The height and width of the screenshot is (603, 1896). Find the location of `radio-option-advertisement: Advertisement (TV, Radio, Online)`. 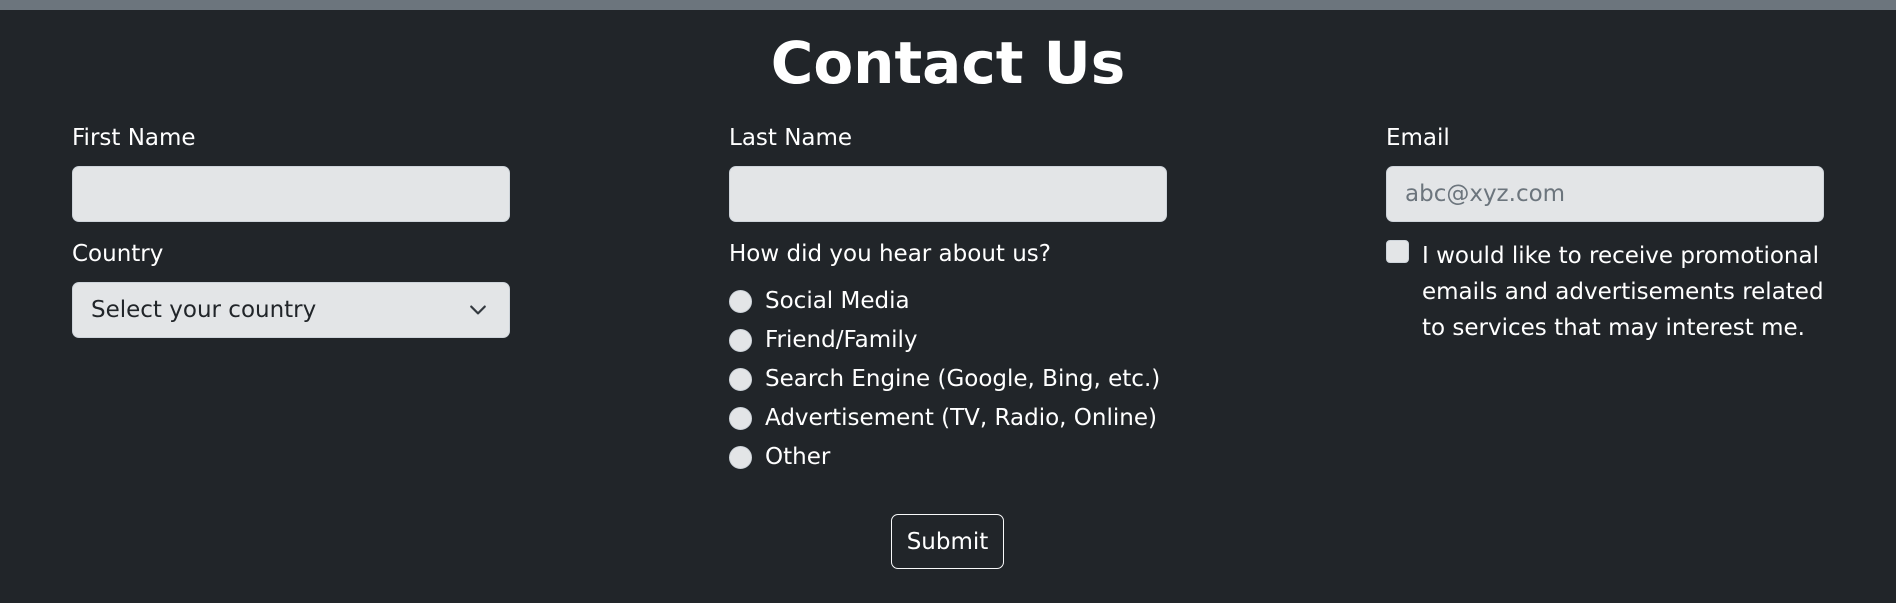

radio-option-advertisement: Advertisement (TV, Radio, Online) is located at coordinates (943, 418).